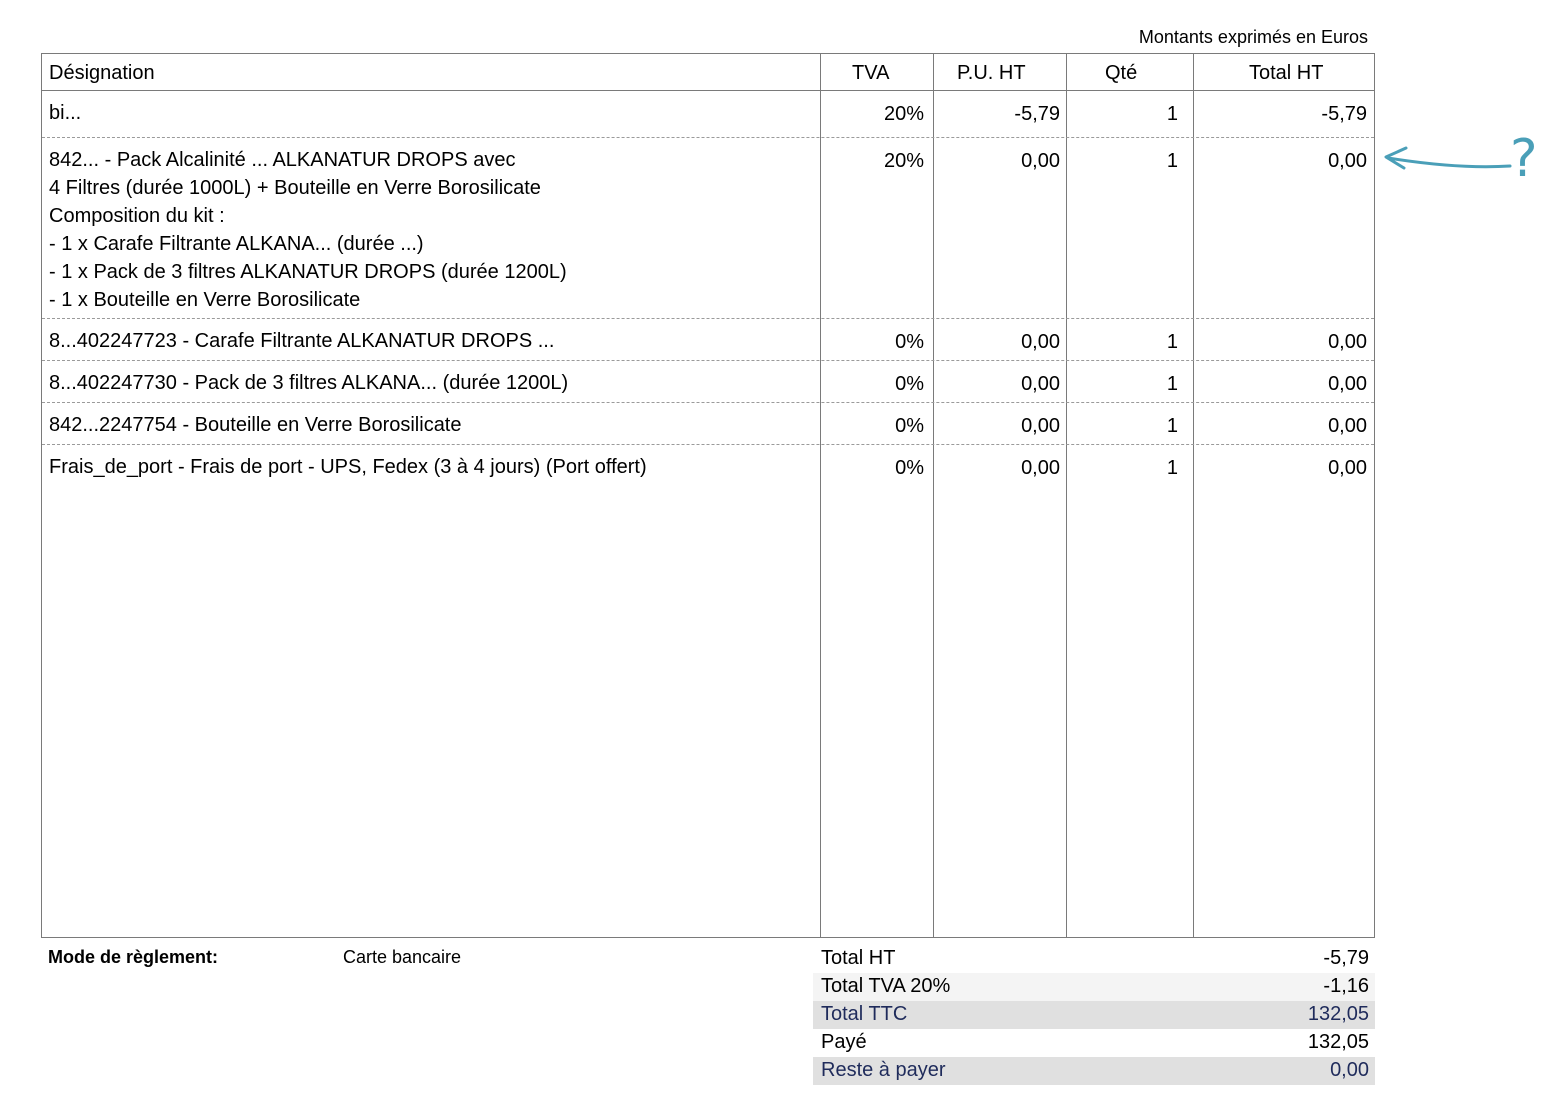 The width and height of the screenshot is (1553, 1106). What do you see at coordinates (991, 73) in the screenshot?
I see `header-pu-ht: P.U. HT` at bounding box center [991, 73].